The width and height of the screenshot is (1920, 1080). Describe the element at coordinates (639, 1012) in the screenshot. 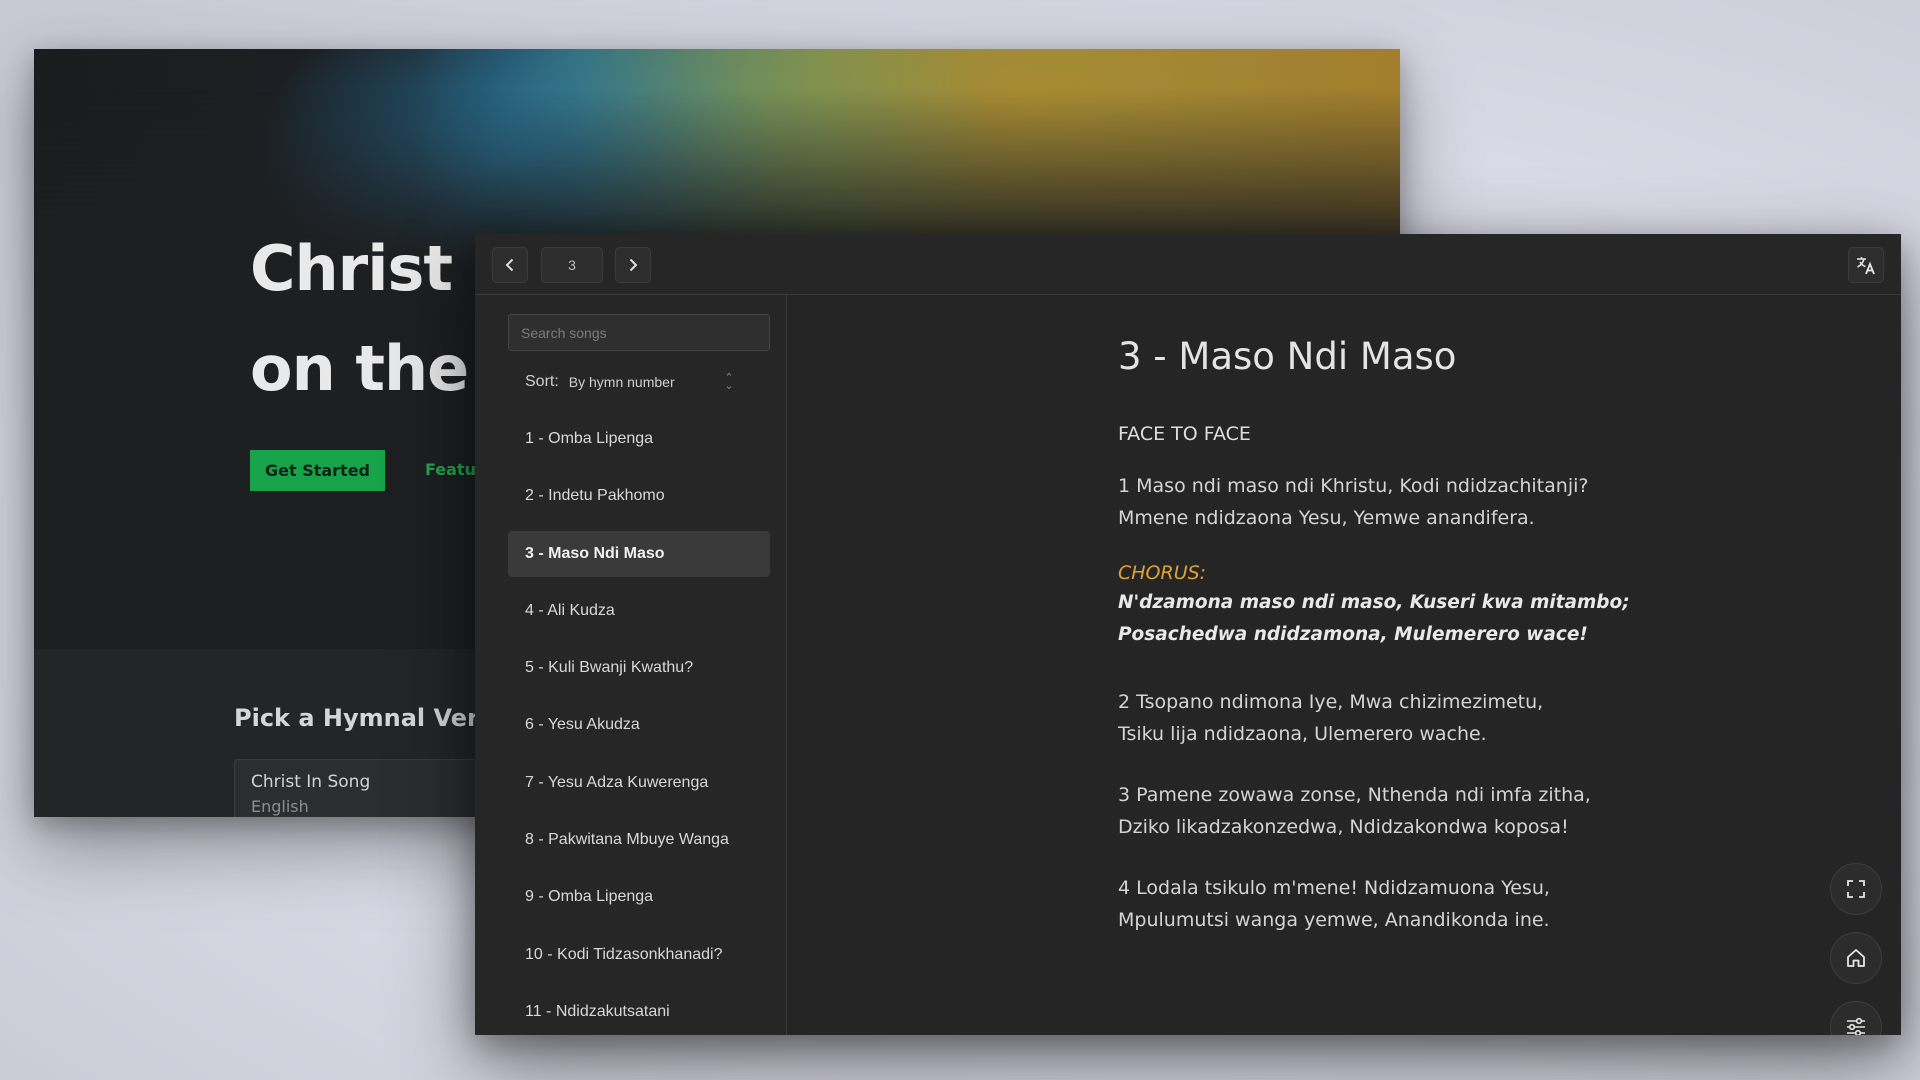

I see `song-list-item: 11 - Ndidzakutsatani` at that location.